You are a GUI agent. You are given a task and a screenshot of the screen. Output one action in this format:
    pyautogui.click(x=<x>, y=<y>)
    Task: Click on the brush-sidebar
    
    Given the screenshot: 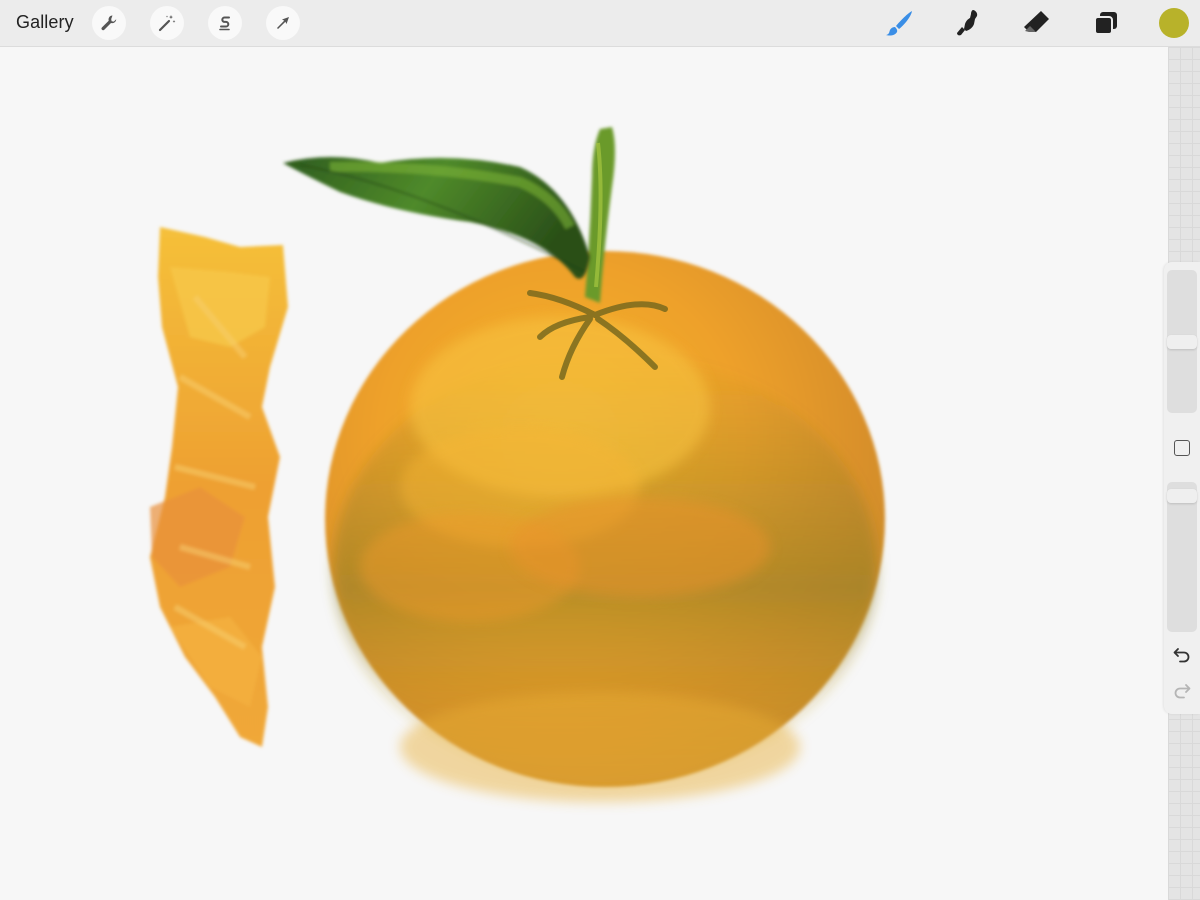 What is the action you would take?
    pyautogui.click(x=1182, y=488)
    